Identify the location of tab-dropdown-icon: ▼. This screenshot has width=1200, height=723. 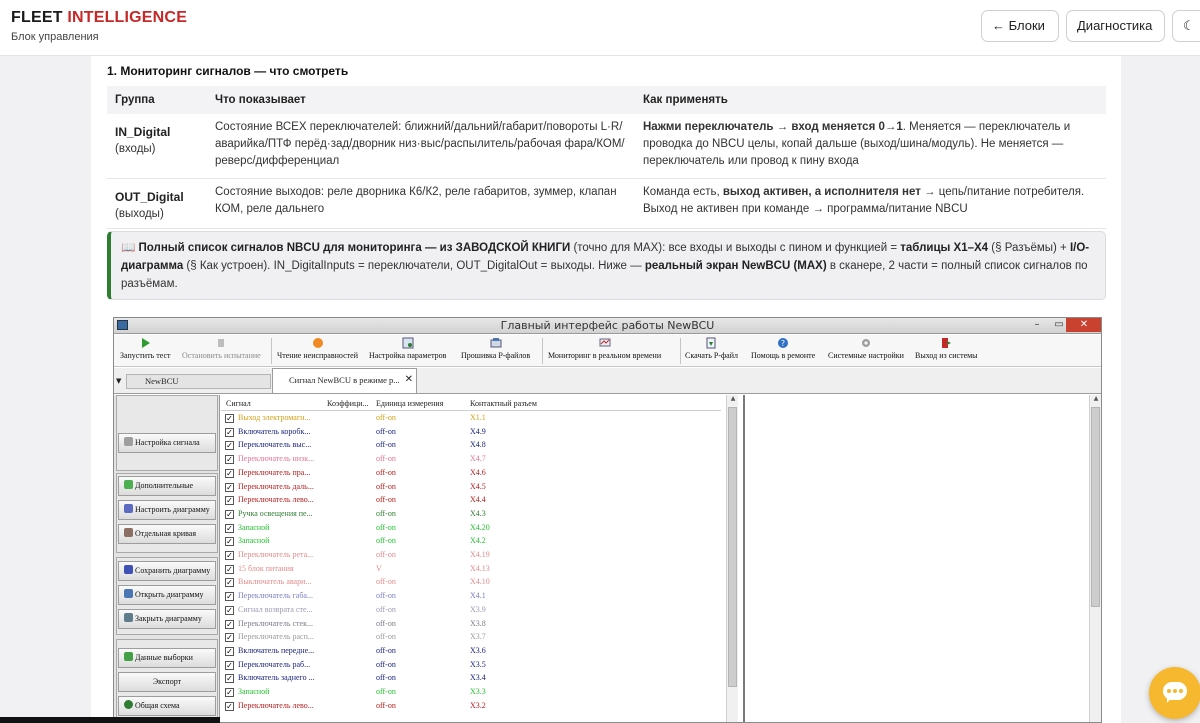
(118, 381).